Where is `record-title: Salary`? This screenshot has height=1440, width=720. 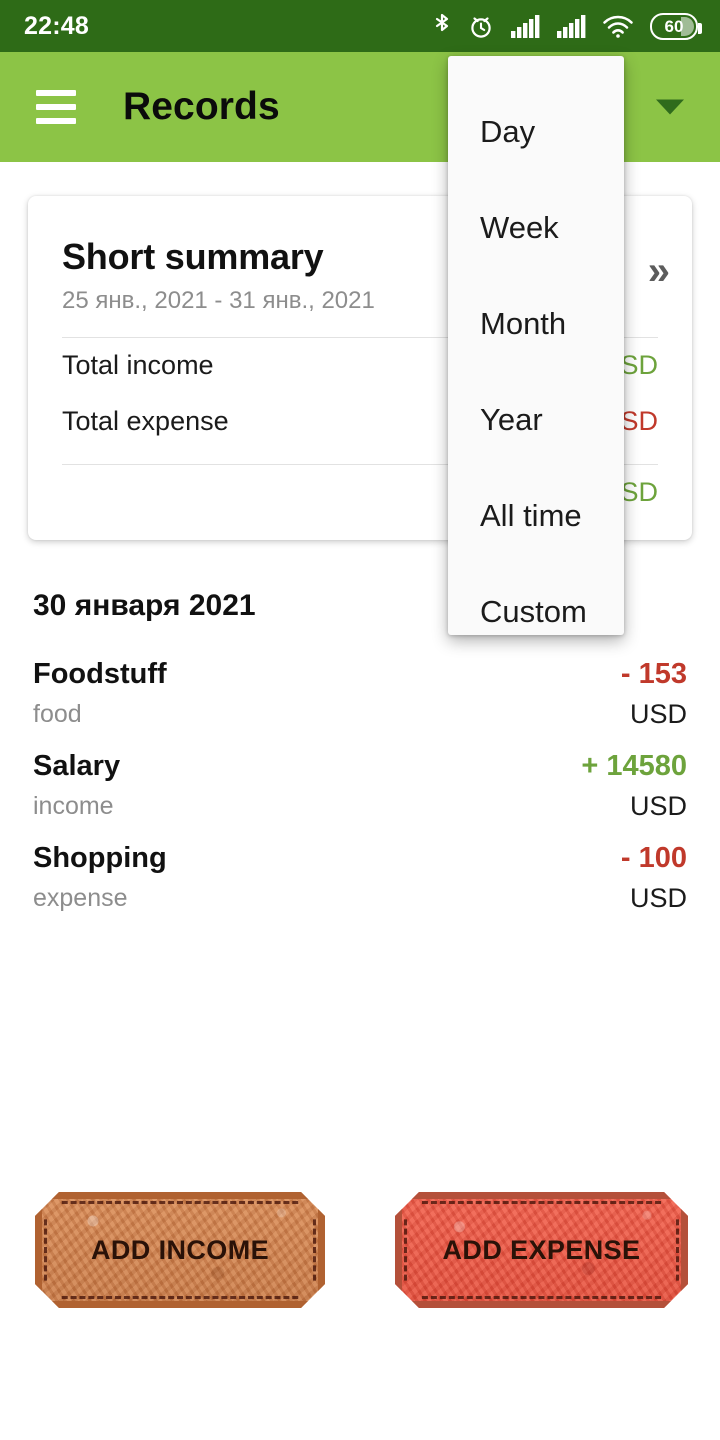 record-title: Salary is located at coordinates (77, 766).